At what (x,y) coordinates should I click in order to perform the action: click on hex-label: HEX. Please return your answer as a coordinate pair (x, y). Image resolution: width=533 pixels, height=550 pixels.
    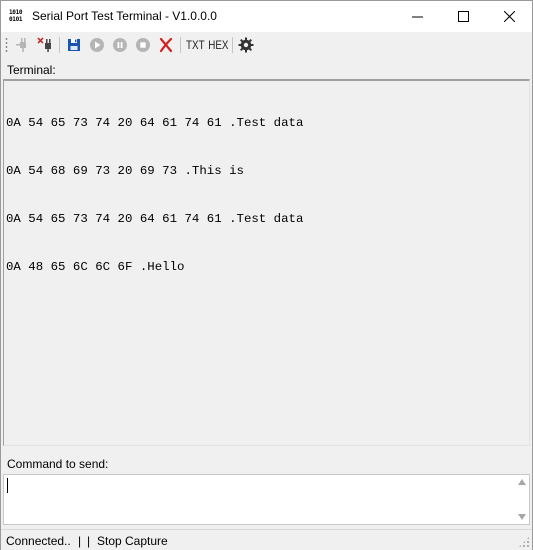
    Looking at the image, I should click on (218, 45).